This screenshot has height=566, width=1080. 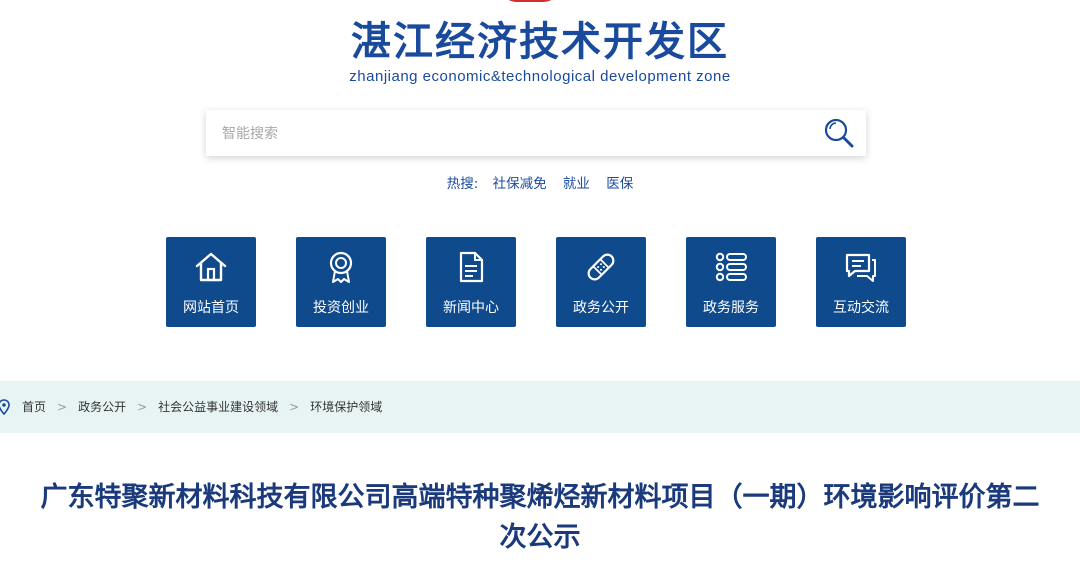 What do you see at coordinates (731, 267) in the screenshot?
I see `list-icon` at bounding box center [731, 267].